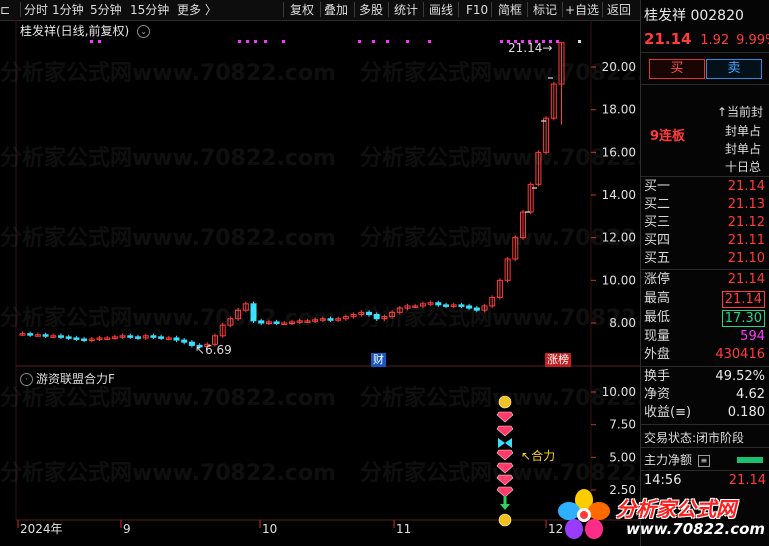 The width and height of the screenshot is (769, 546). What do you see at coordinates (704, 204) in the screenshot?
I see `order-book-row: 买二 21.13` at bounding box center [704, 204].